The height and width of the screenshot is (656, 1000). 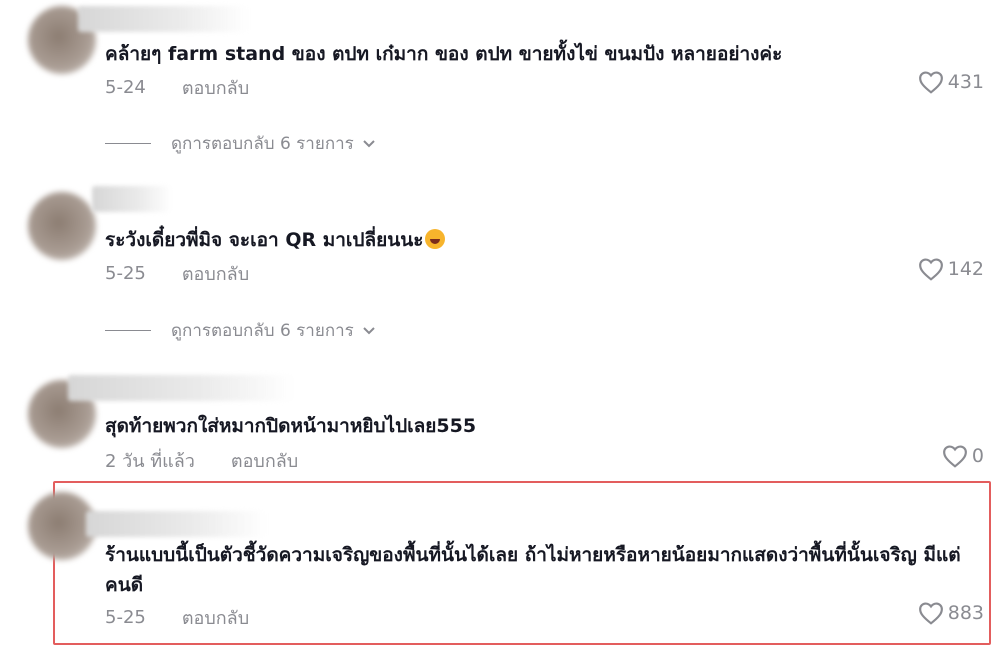 I want to click on like-count: 142, so click(x=965, y=269).